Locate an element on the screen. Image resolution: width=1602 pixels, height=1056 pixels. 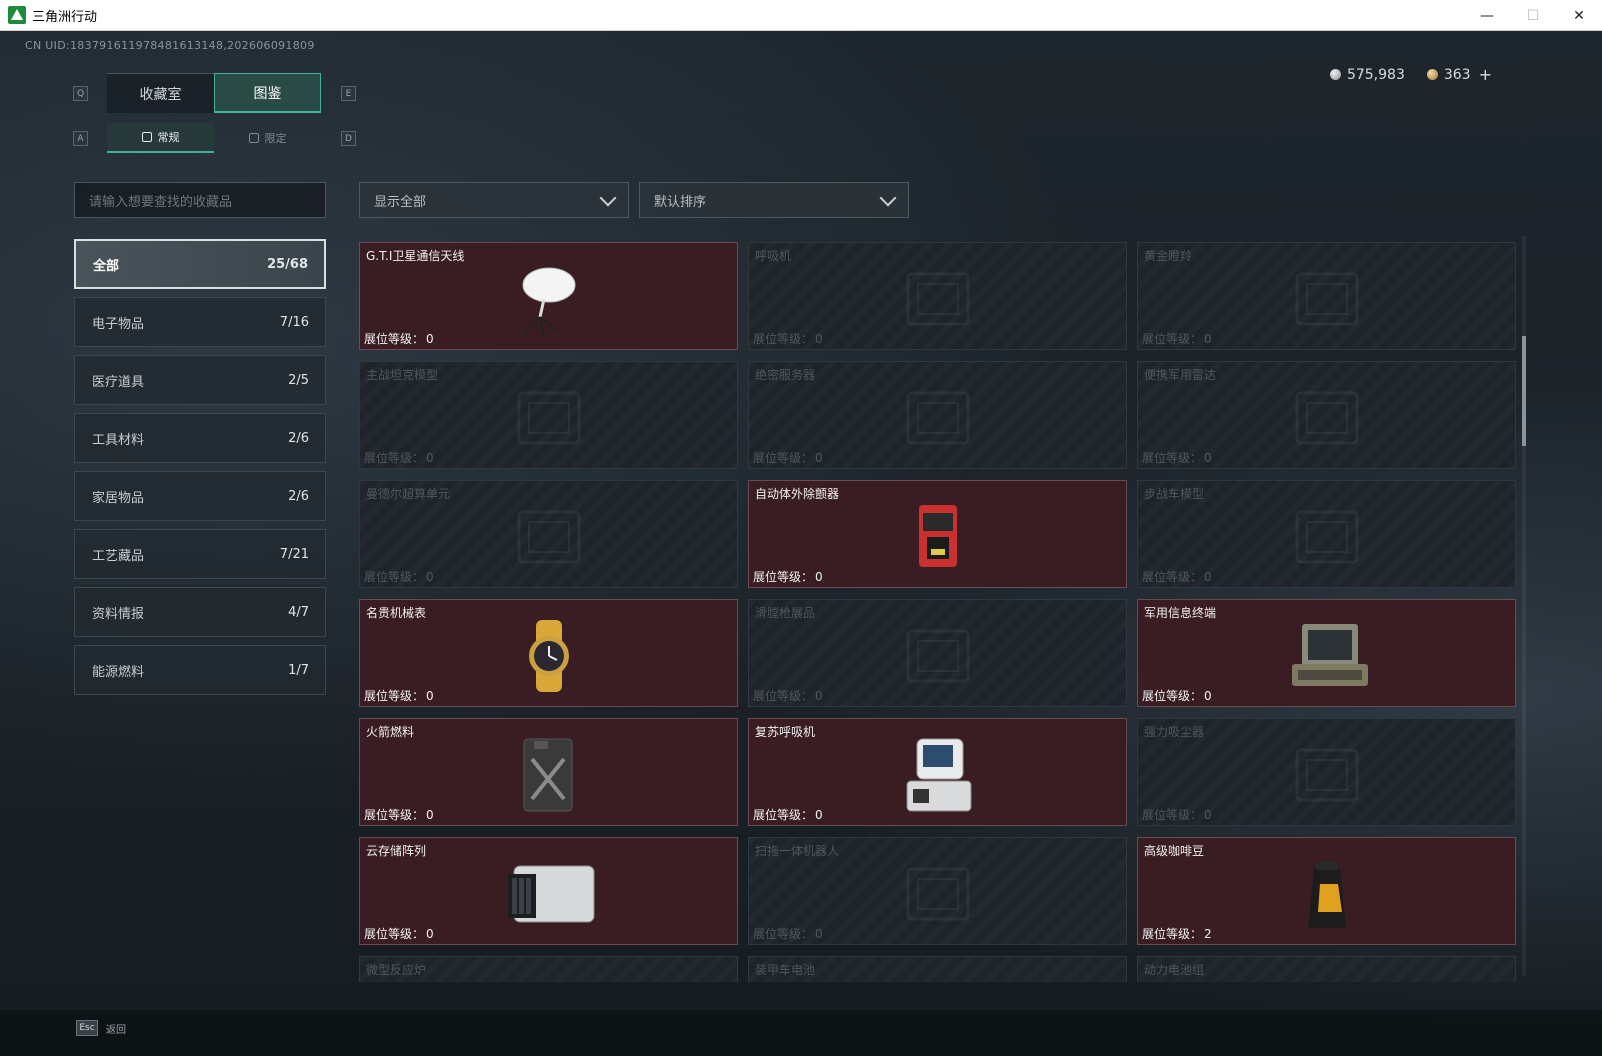
collection-card: 滑膛枪展品展位等级： 0 is located at coordinates (937, 653).